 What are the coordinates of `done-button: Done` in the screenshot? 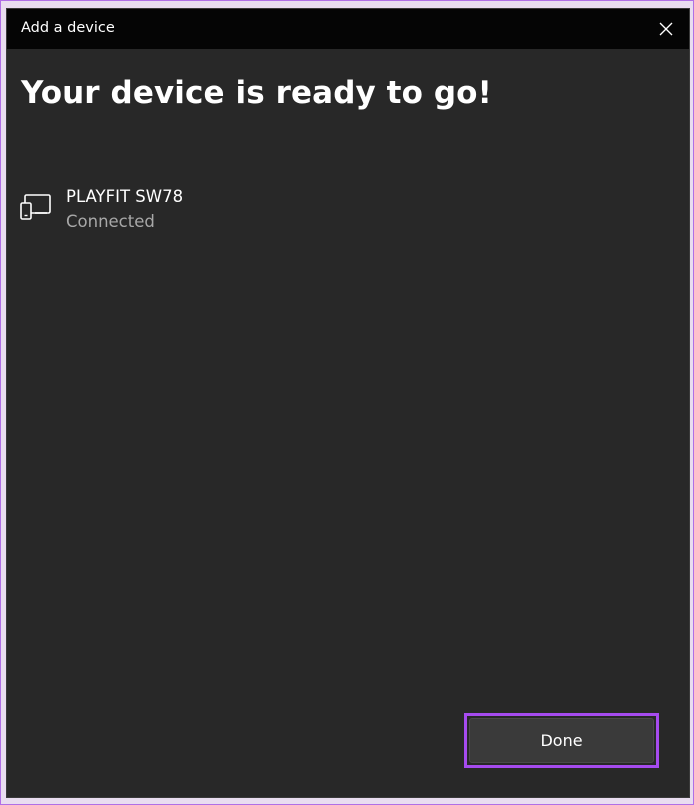 It's located at (561, 740).